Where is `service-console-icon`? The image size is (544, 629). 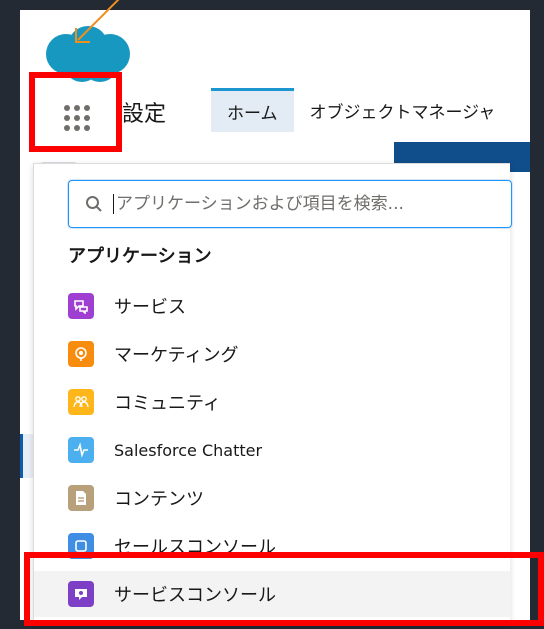 service-console-icon is located at coordinates (81, 594).